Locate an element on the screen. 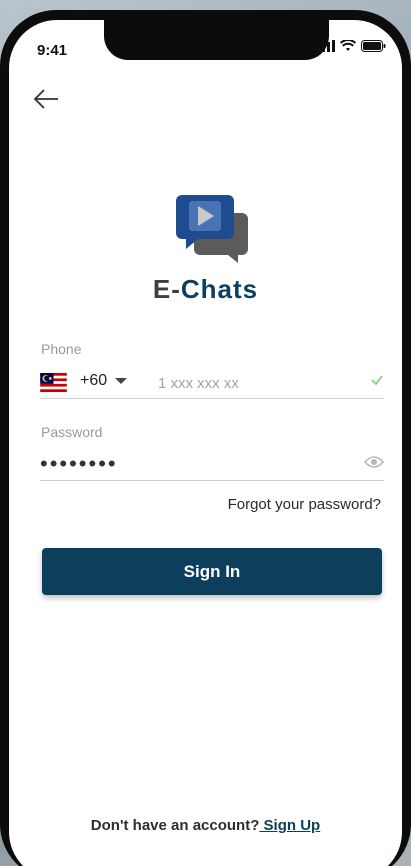  malaysia-flag-icon is located at coordinates (53, 382).